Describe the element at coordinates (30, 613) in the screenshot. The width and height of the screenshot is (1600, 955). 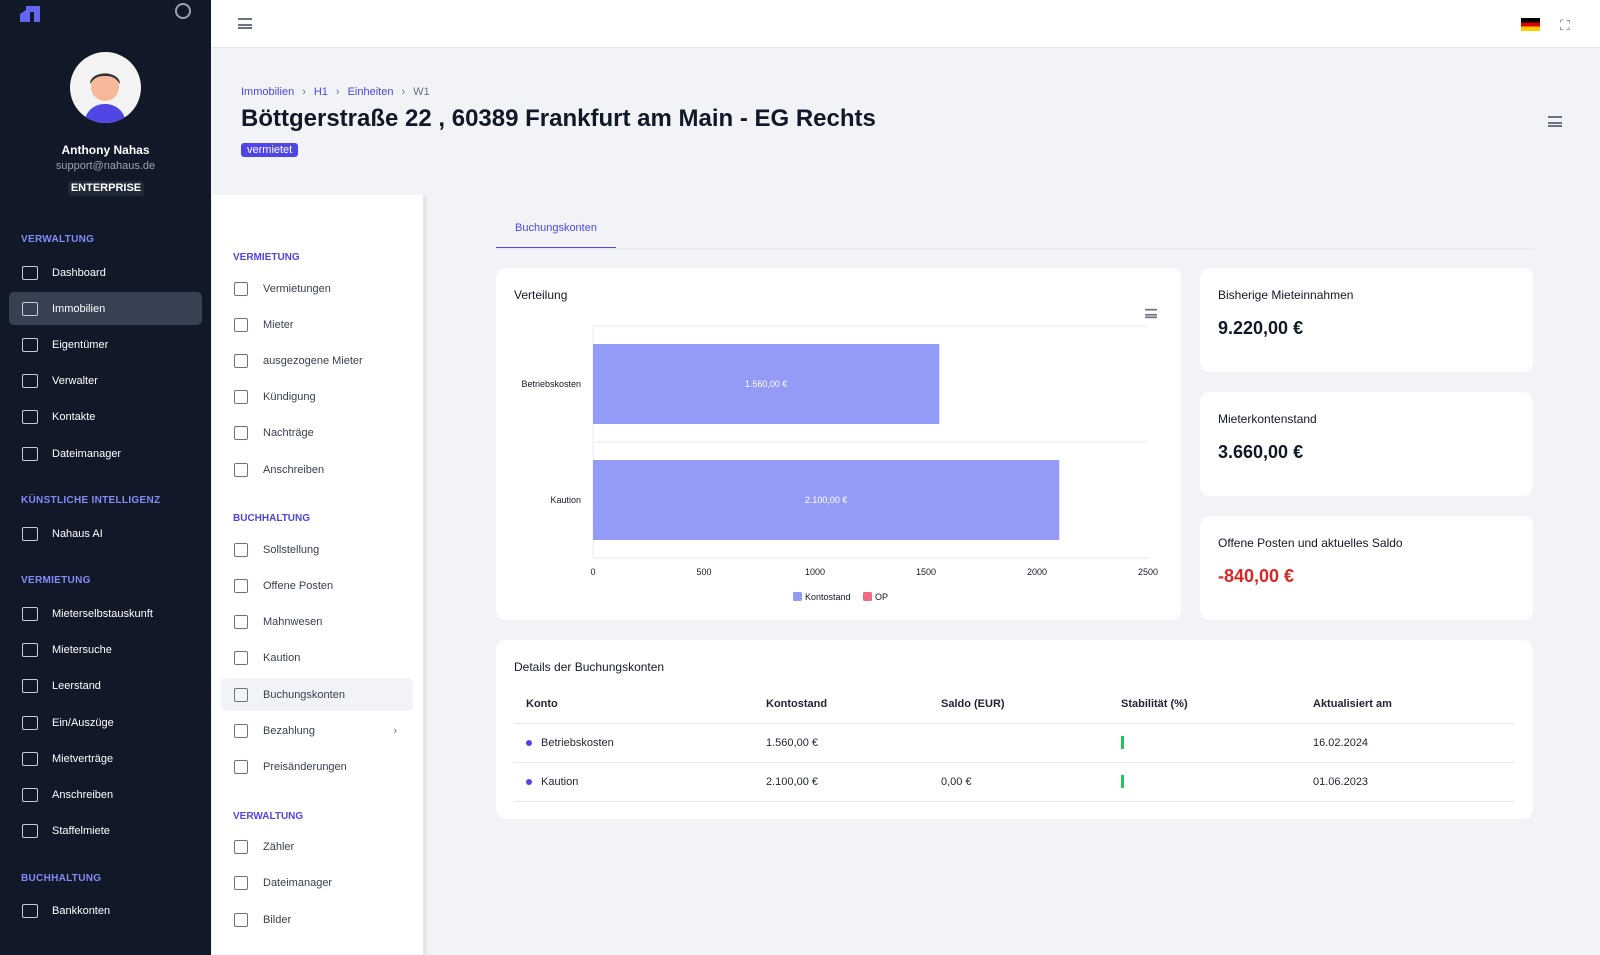
I see `mieterselbstauskunft-icon` at that location.